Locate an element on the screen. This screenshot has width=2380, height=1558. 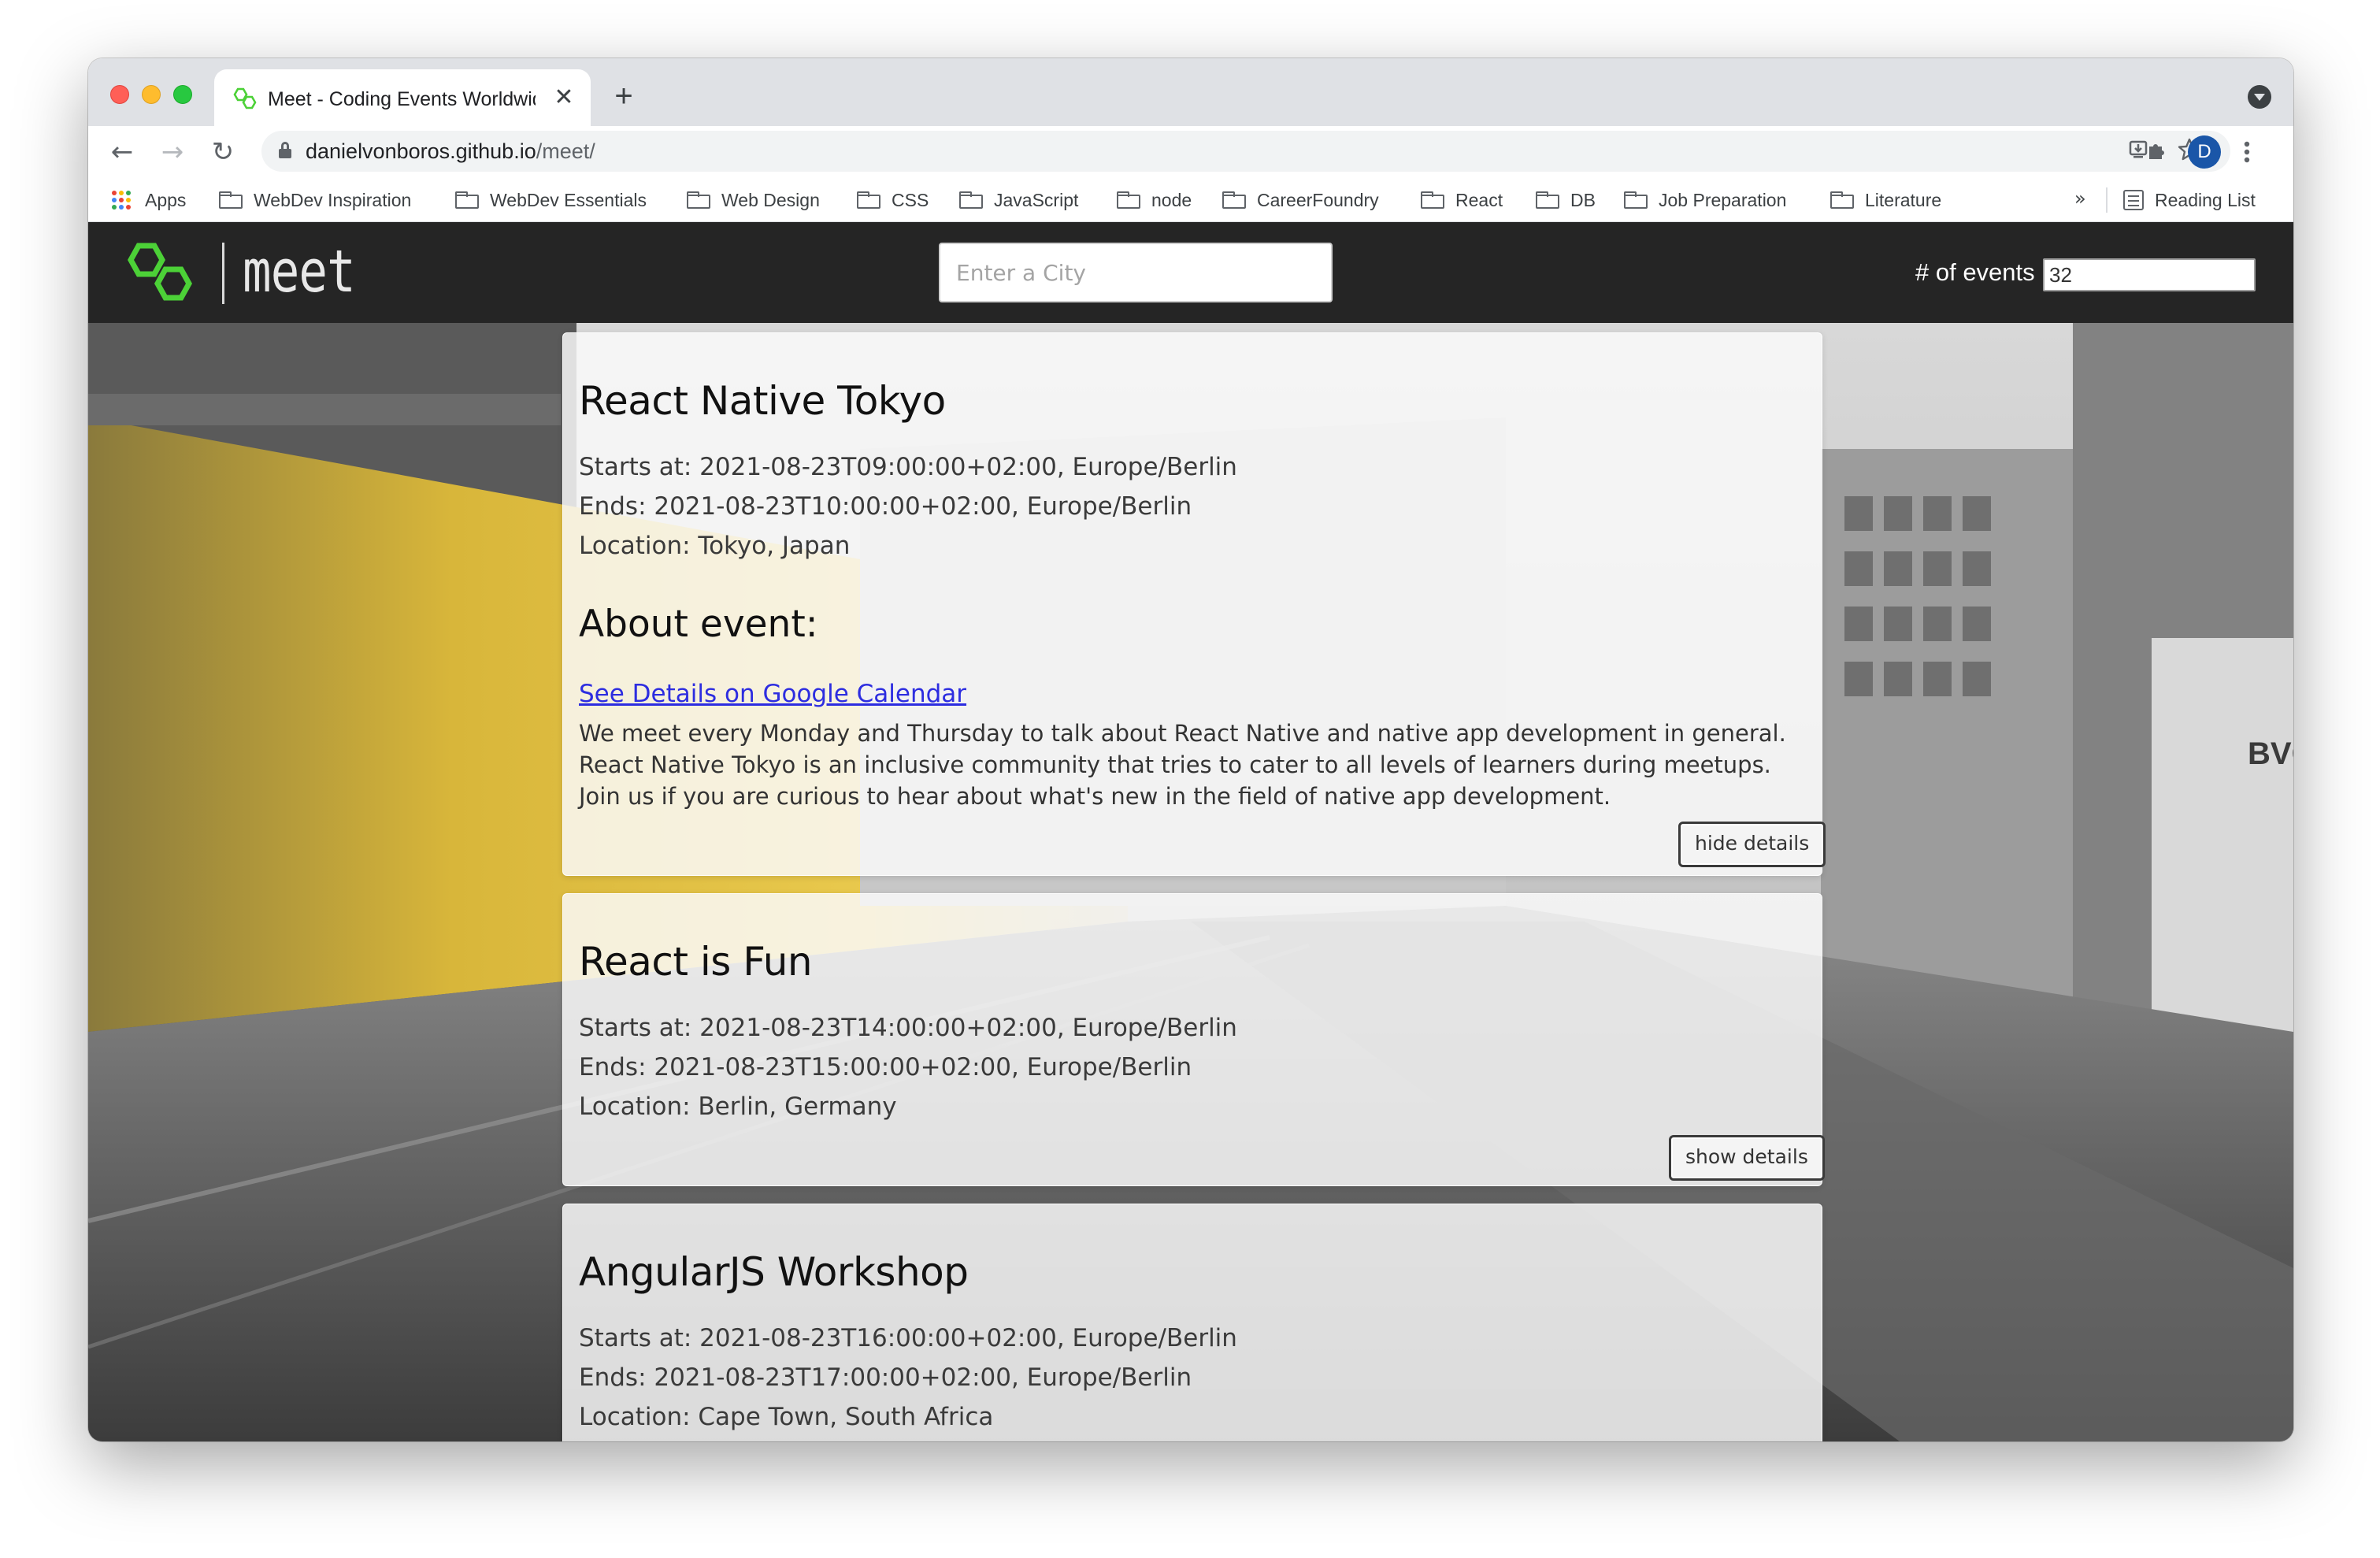
bookmark-folder: CSS is located at coordinates (893, 200).